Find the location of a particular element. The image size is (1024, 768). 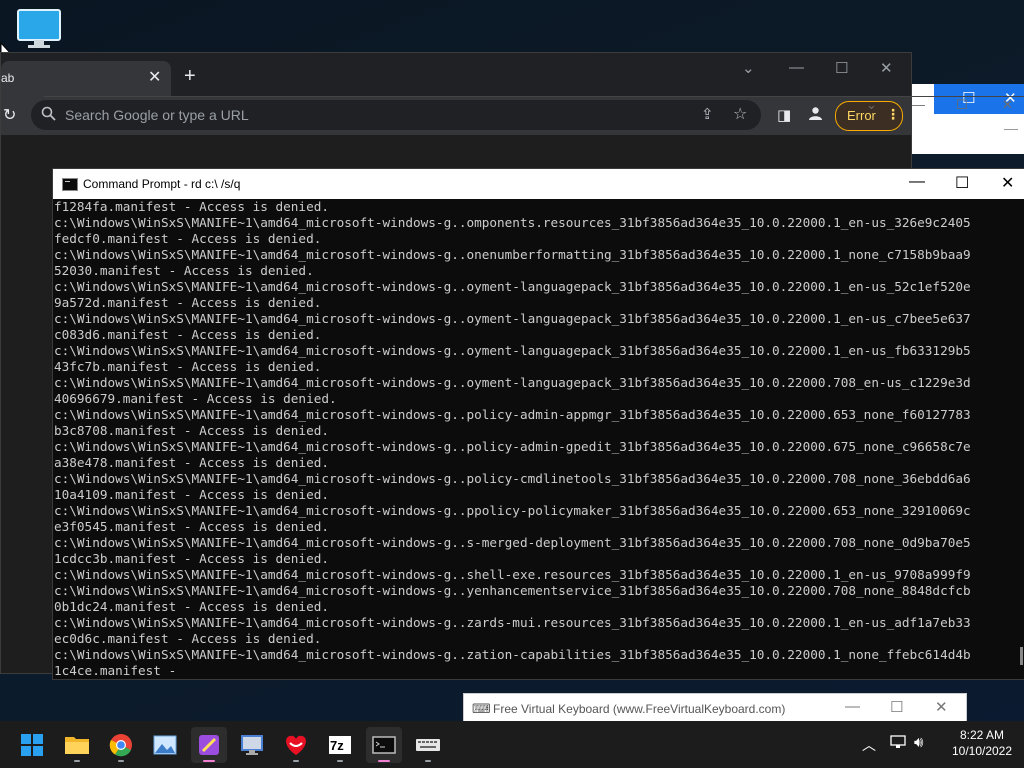

volume-icon: 🔊︎ is located at coordinates (918, 742).